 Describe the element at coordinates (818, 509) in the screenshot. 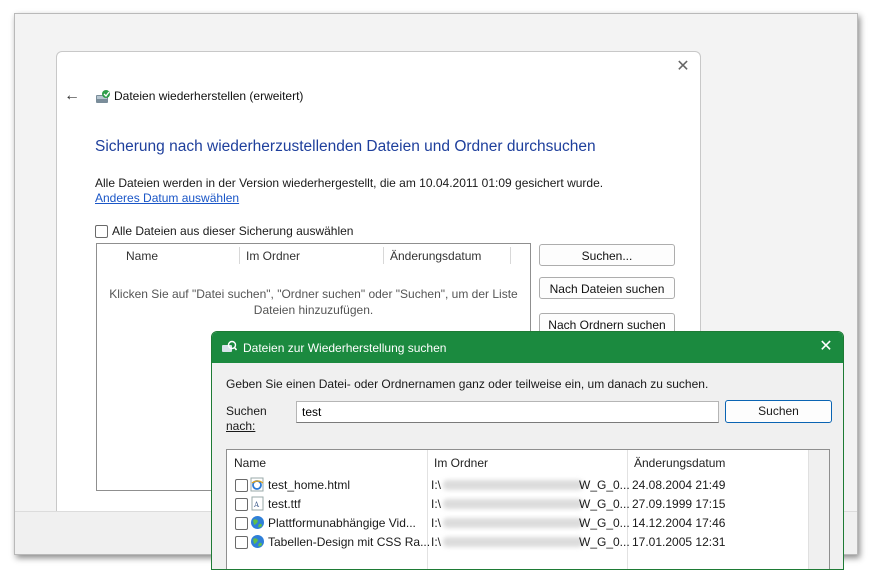

I see `vertical-scrollbar` at that location.